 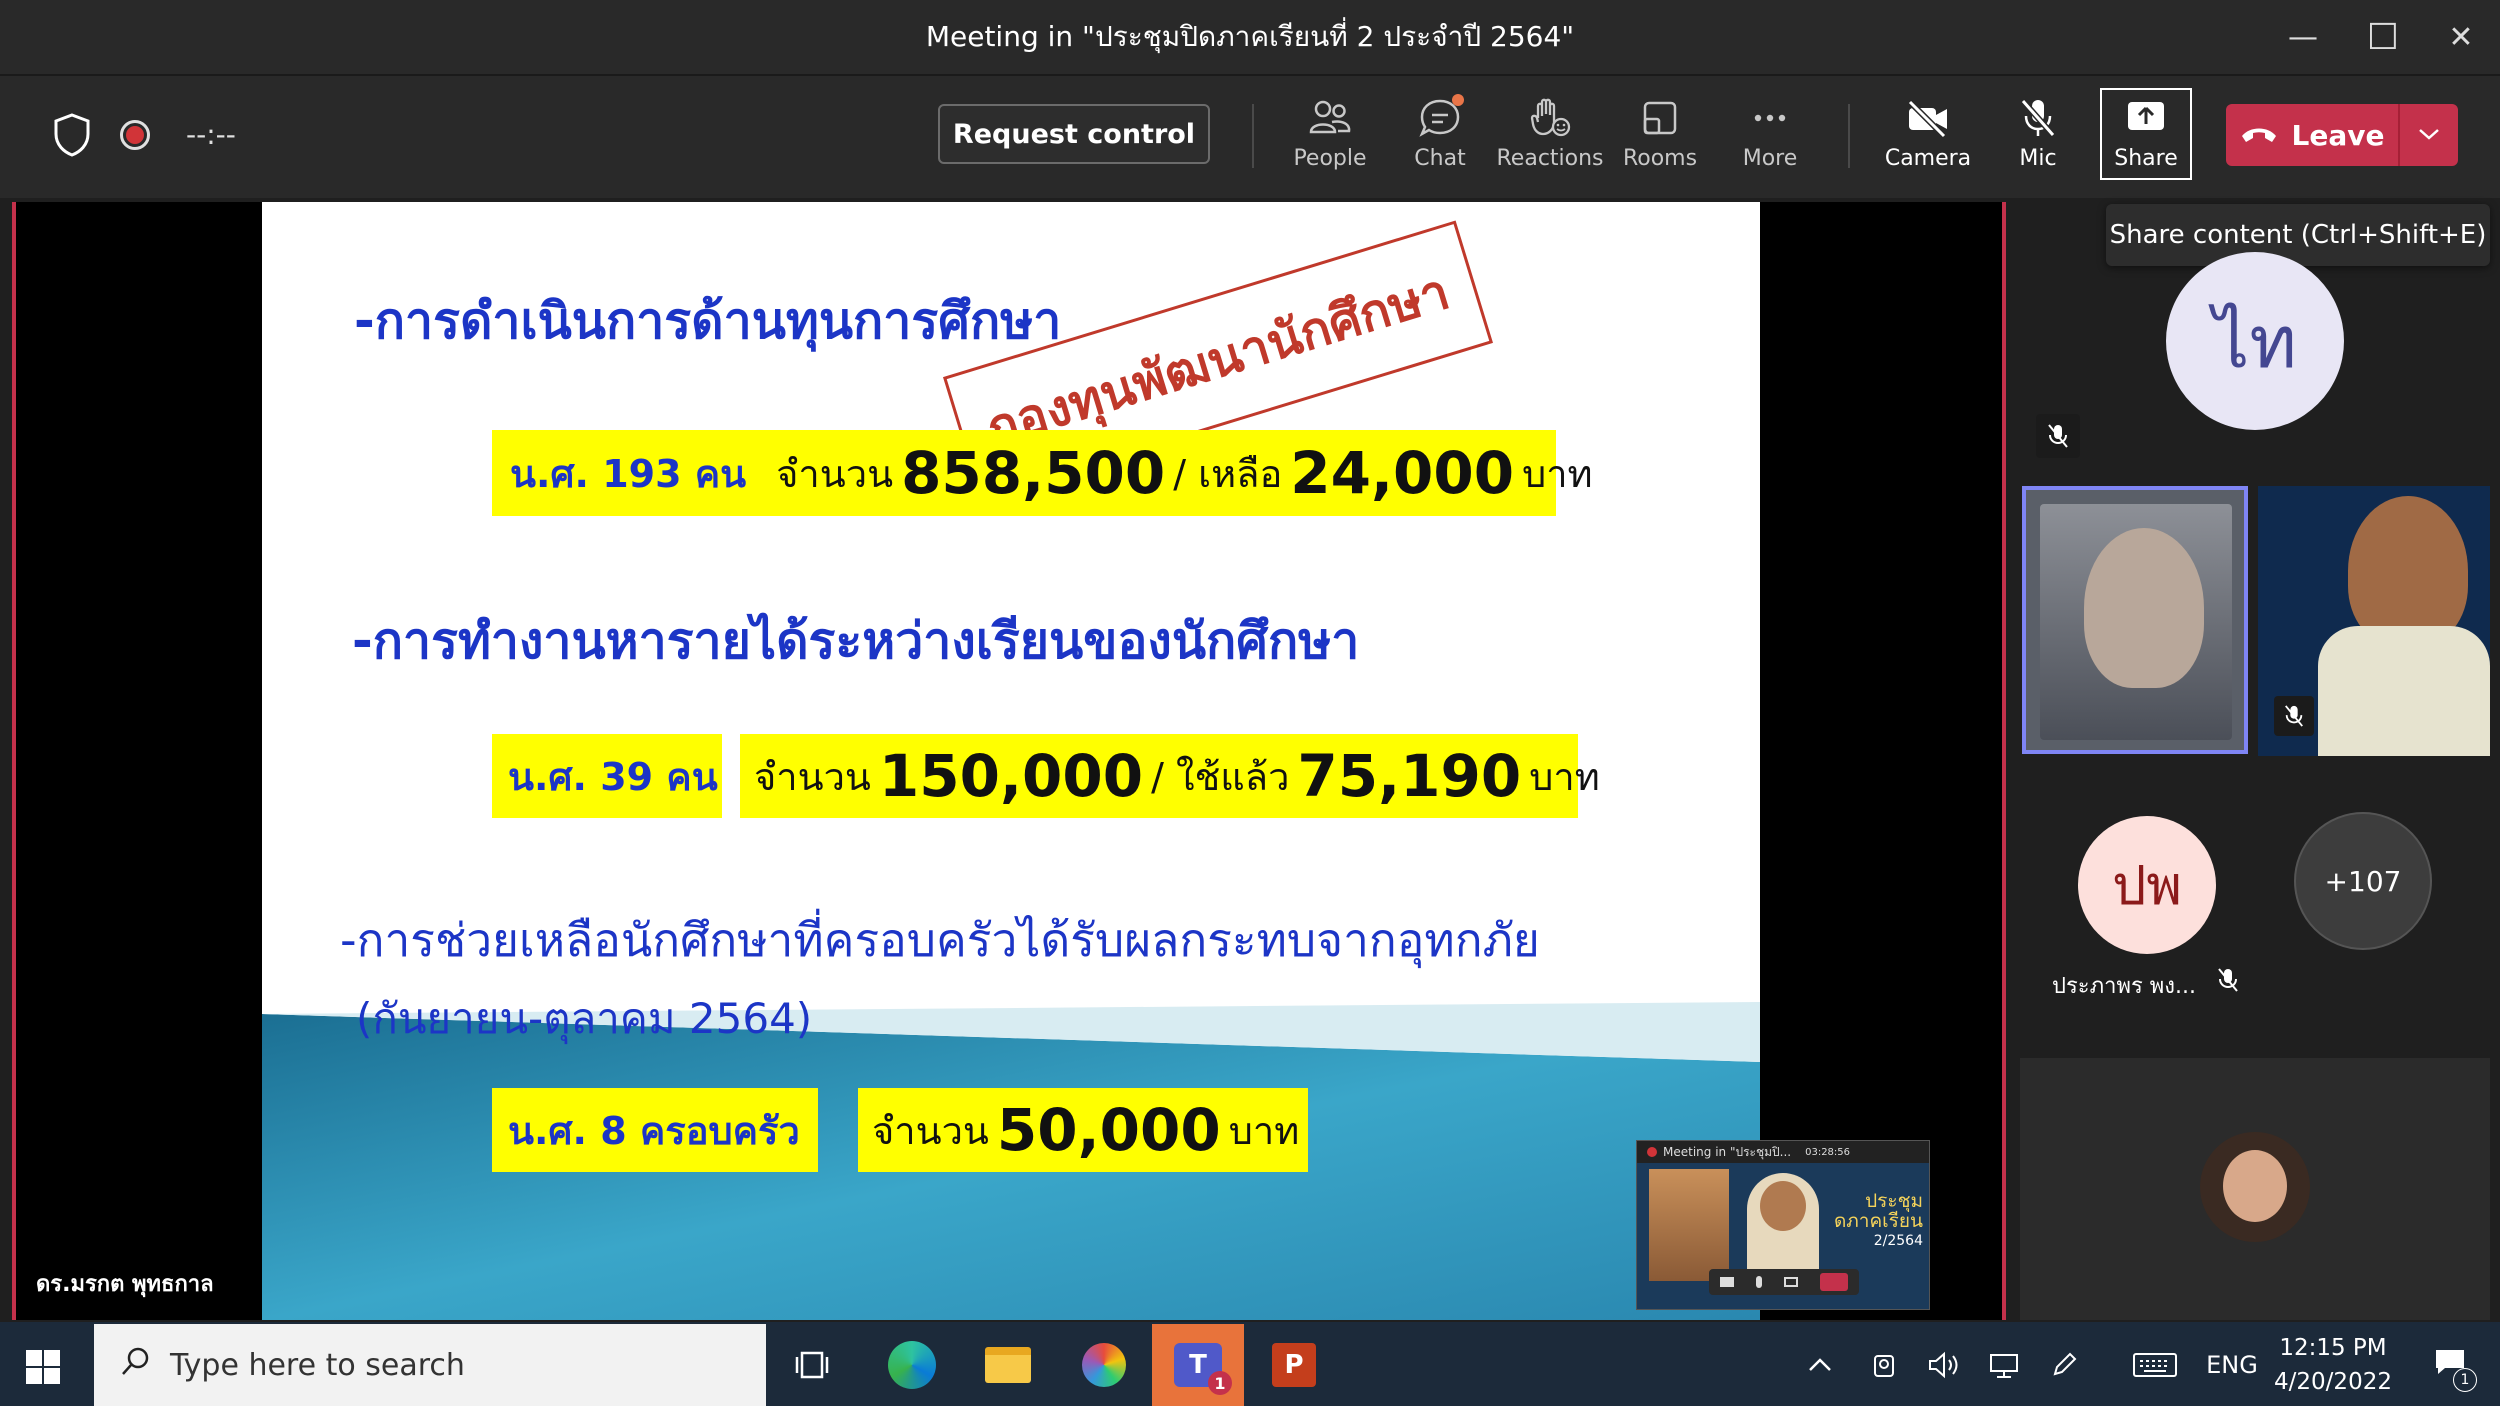 What do you see at coordinates (856, 641) in the screenshot?
I see `slide-heading-work-study: -การทำงานหารายได้ระหว่างเรียนของนักศึกษา` at bounding box center [856, 641].